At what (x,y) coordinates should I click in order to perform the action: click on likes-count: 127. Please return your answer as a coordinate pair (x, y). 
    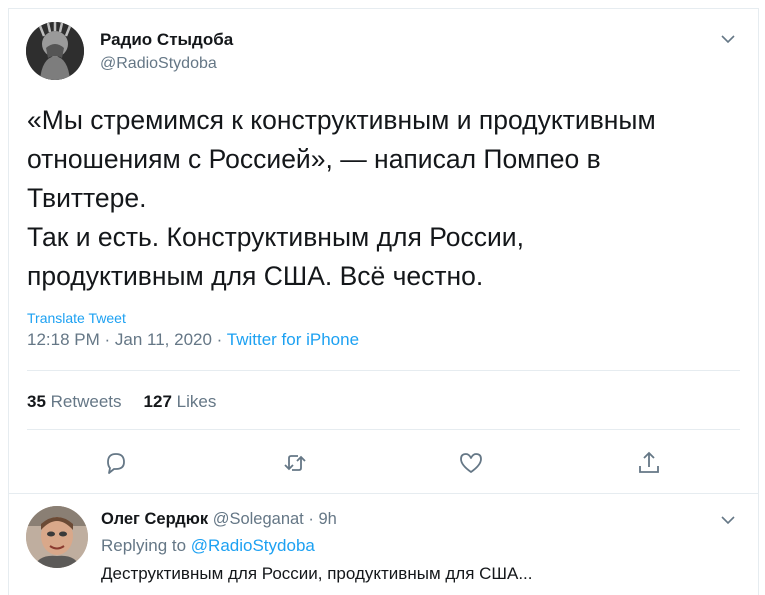
    Looking at the image, I should click on (157, 401).